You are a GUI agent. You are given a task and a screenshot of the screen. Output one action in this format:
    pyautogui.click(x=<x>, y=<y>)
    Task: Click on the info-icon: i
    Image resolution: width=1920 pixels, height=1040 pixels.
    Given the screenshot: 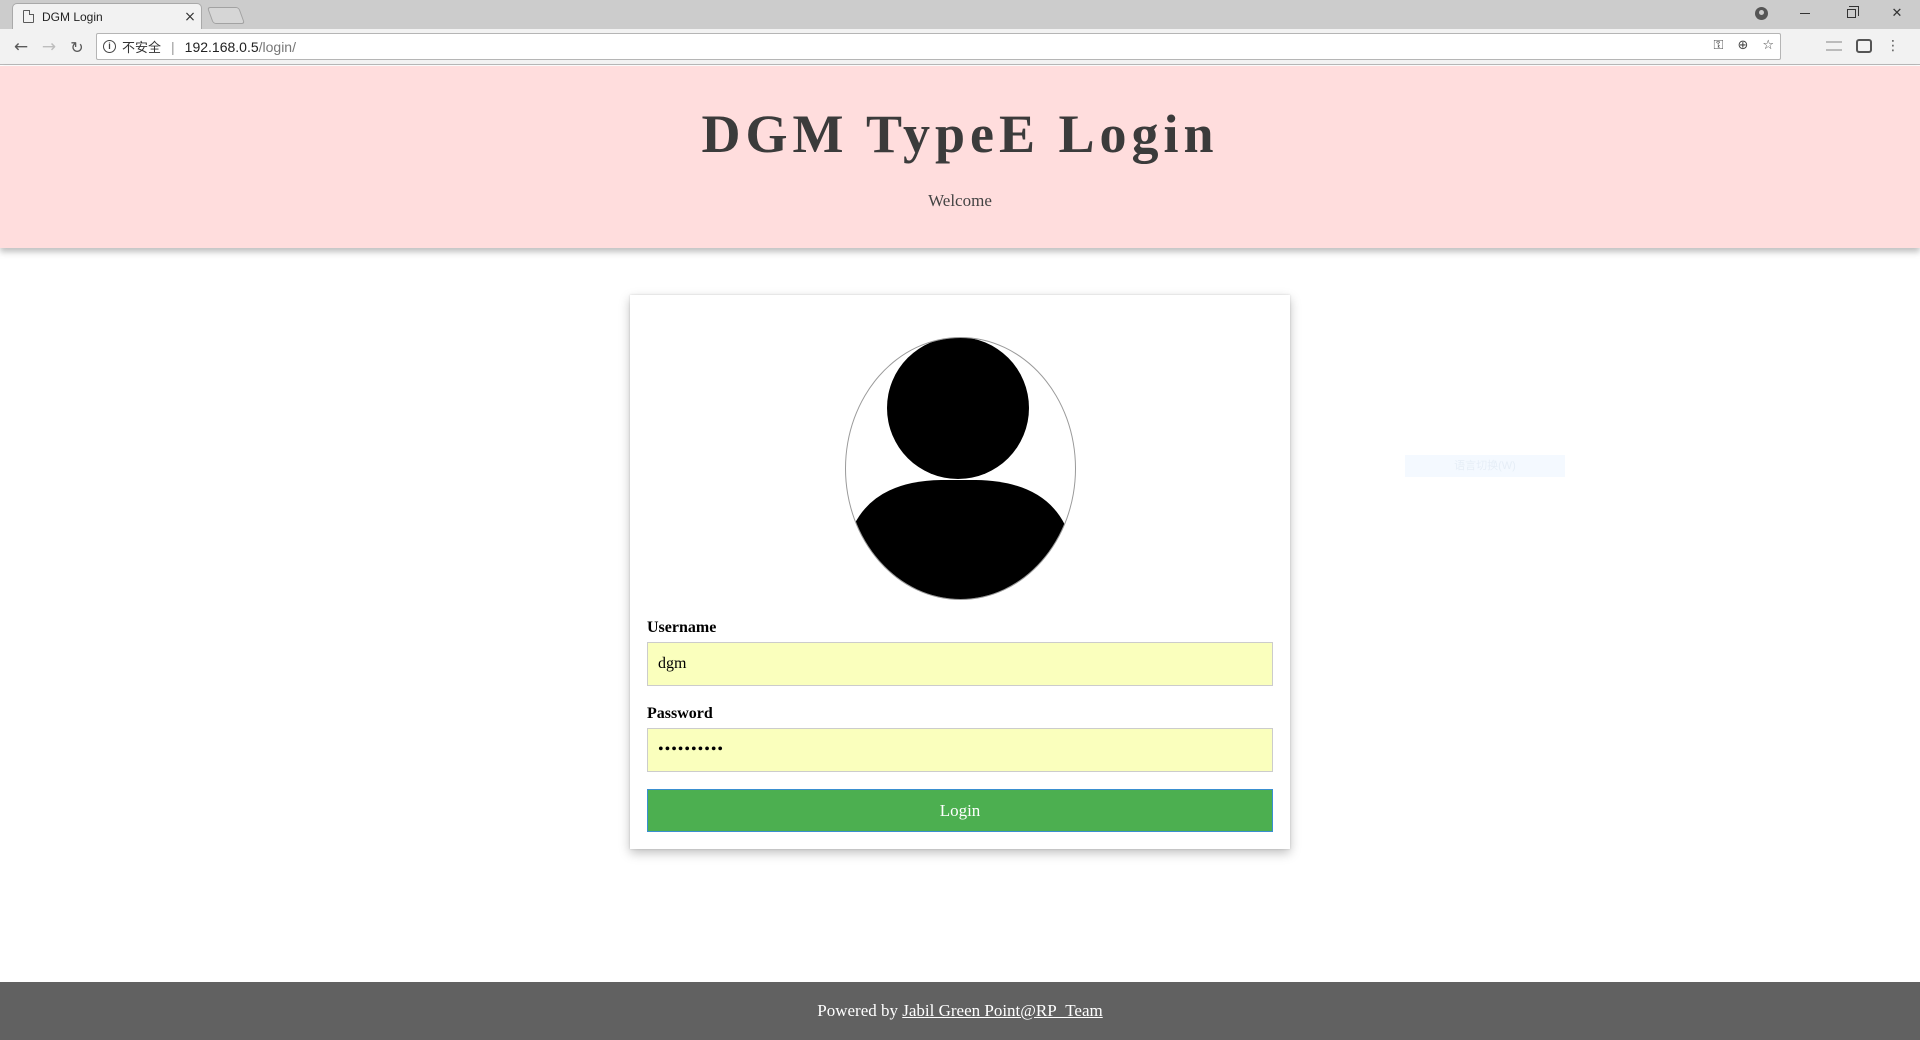 What is the action you would take?
    pyautogui.click(x=109, y=46)
    